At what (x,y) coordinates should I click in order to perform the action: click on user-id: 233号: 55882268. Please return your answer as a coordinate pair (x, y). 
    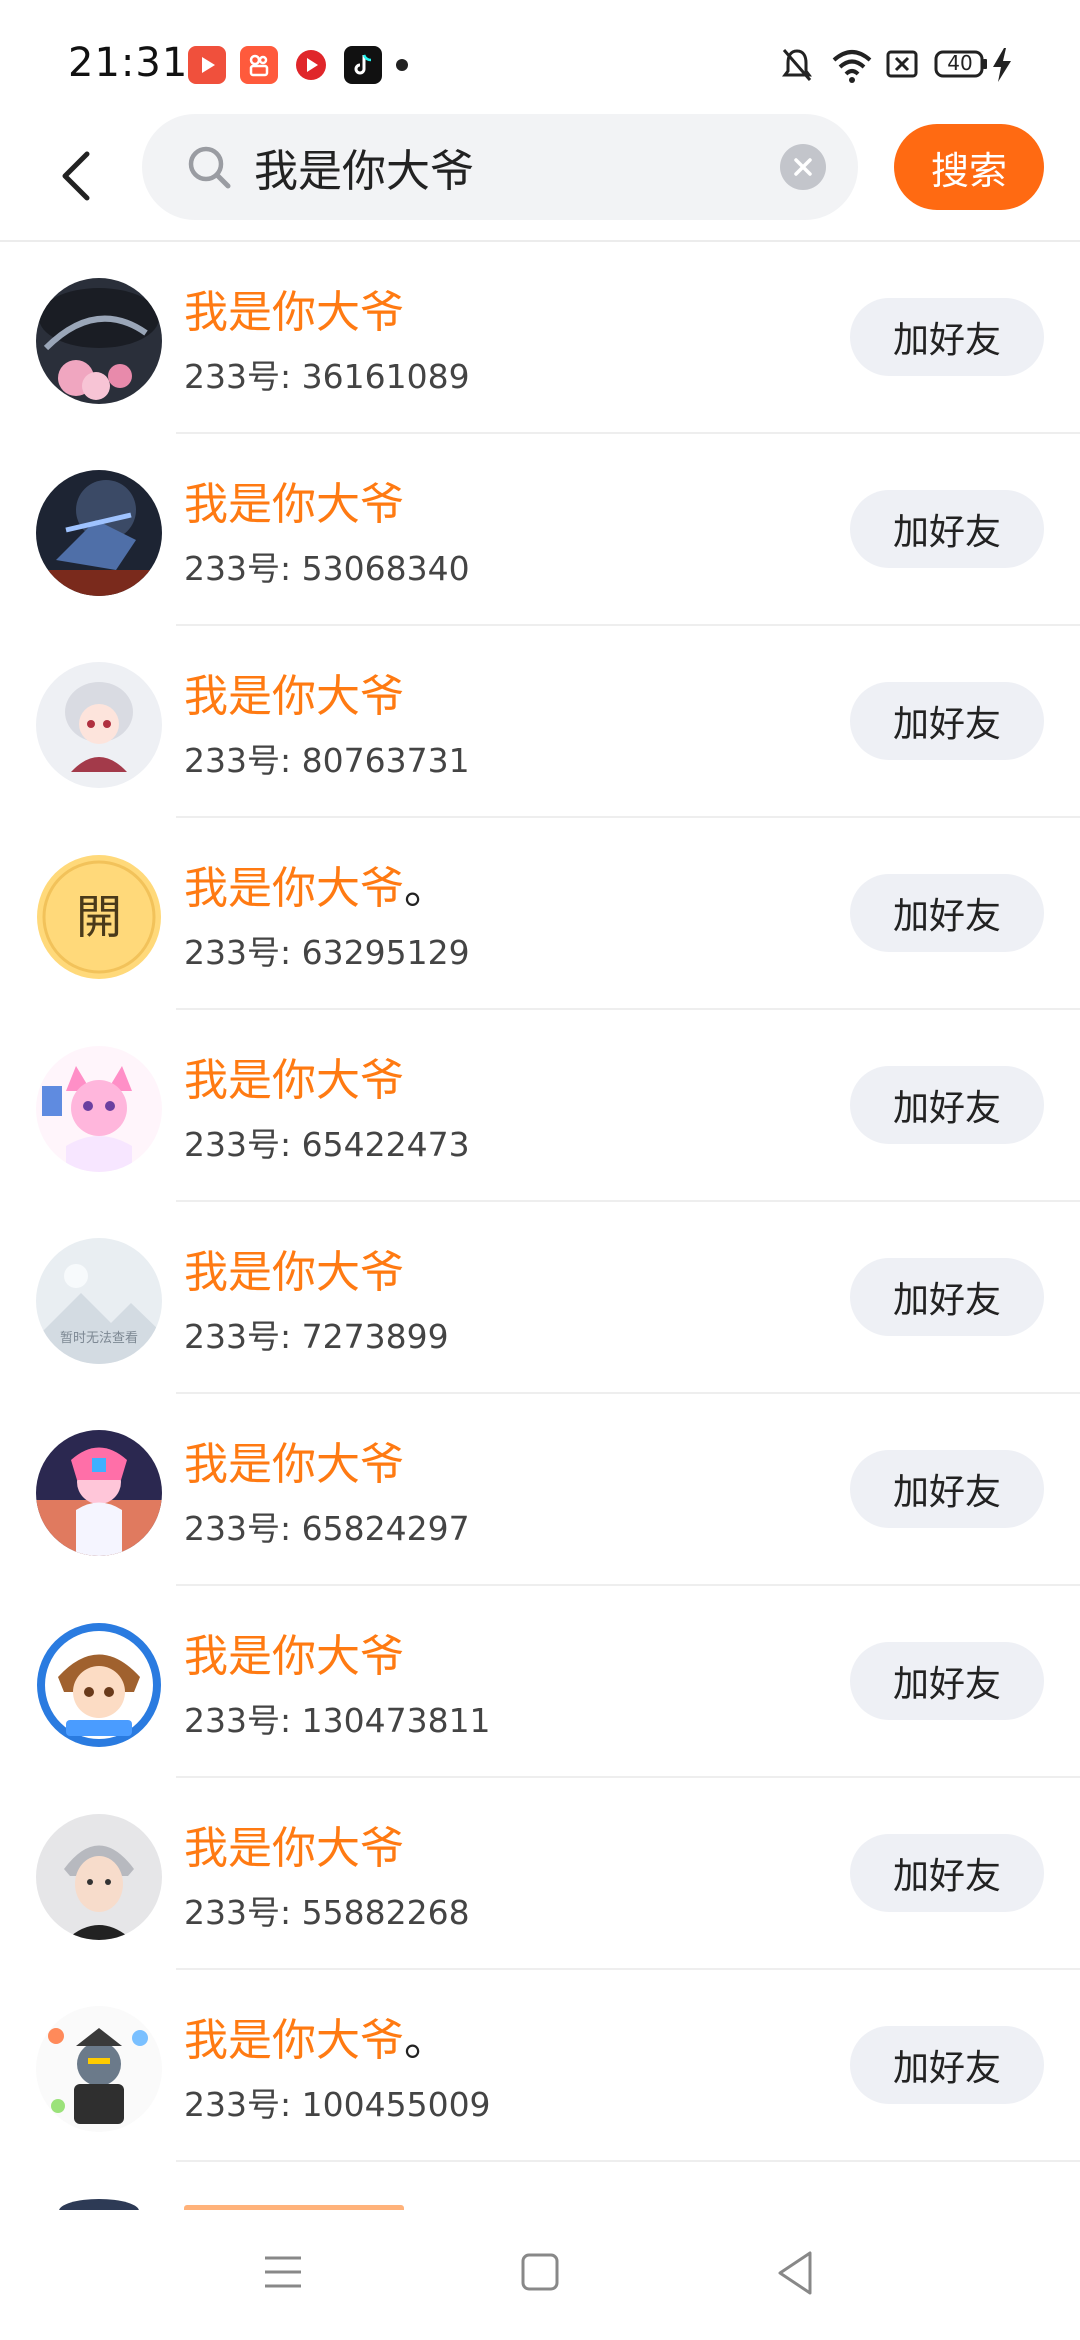
    Looking at the image, I should click on (327, 1912).